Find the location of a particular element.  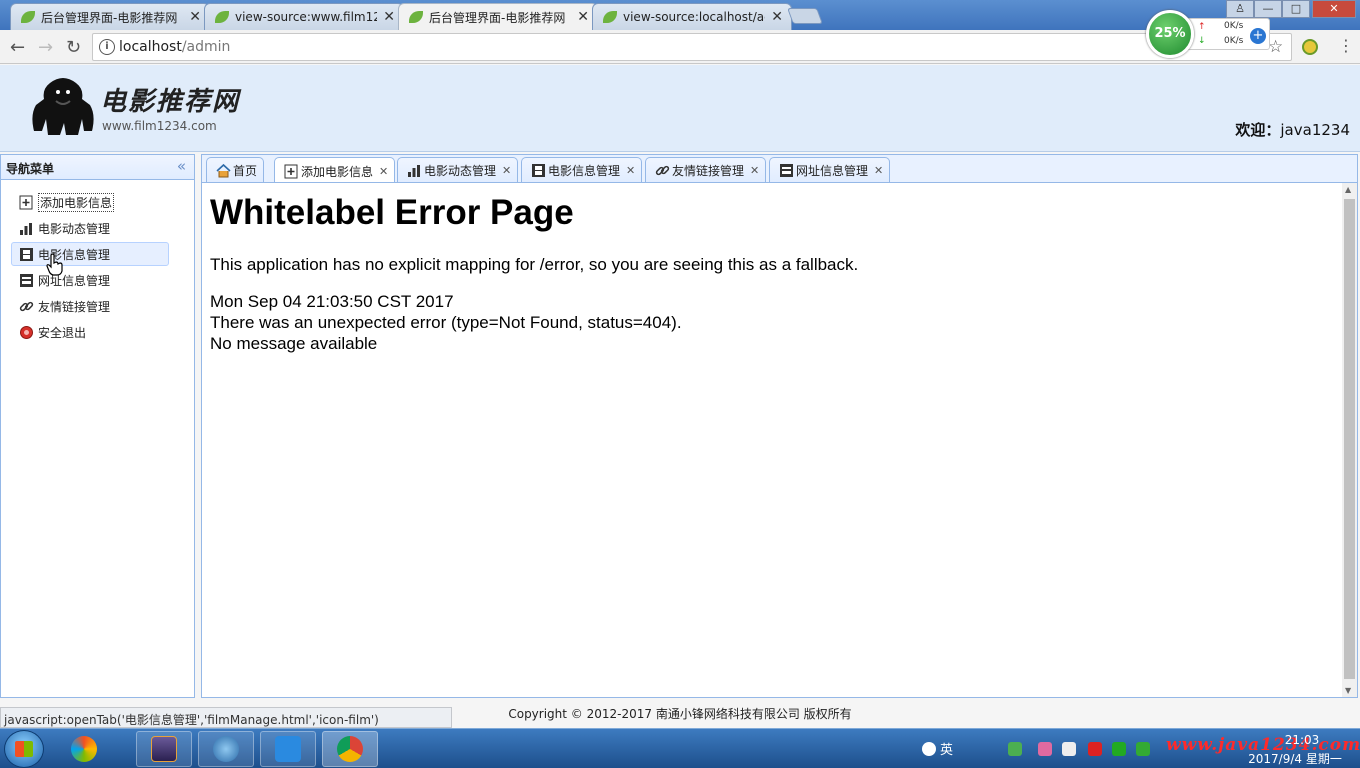

home-icon is located at coordinates (223, 171).